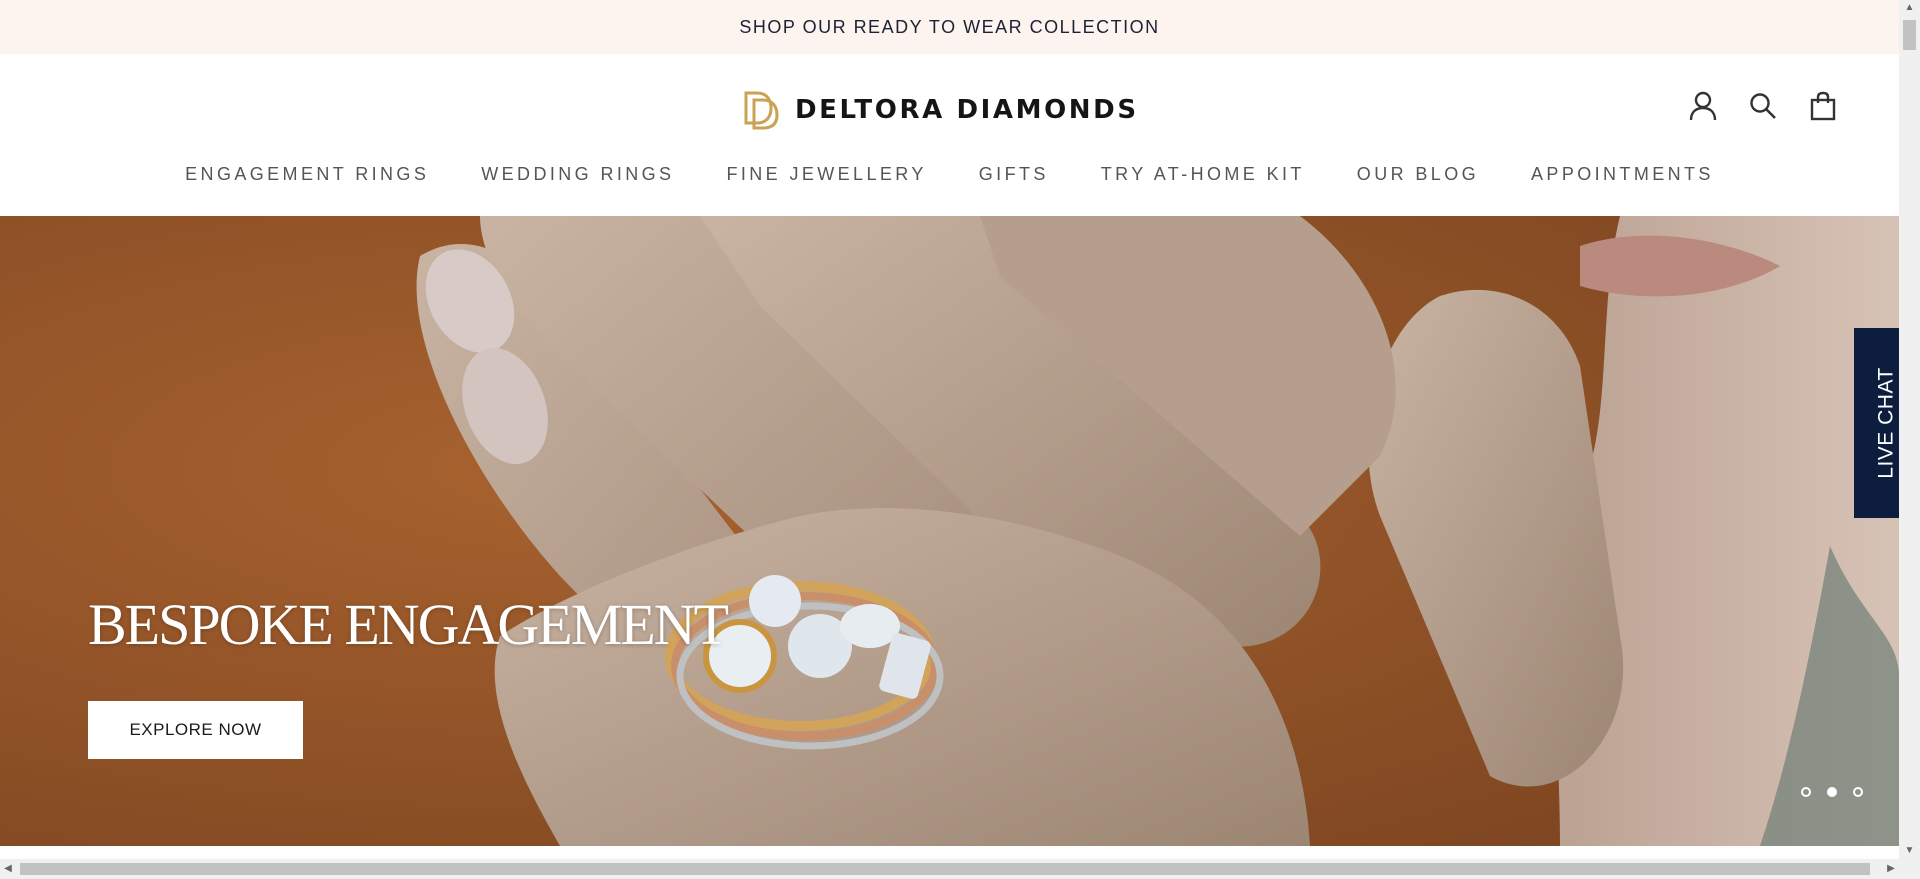 The width and height of the screenshot is (1920, 879). I want to click on explore-now-button: EXPLORE NOW, so click(195, 730).